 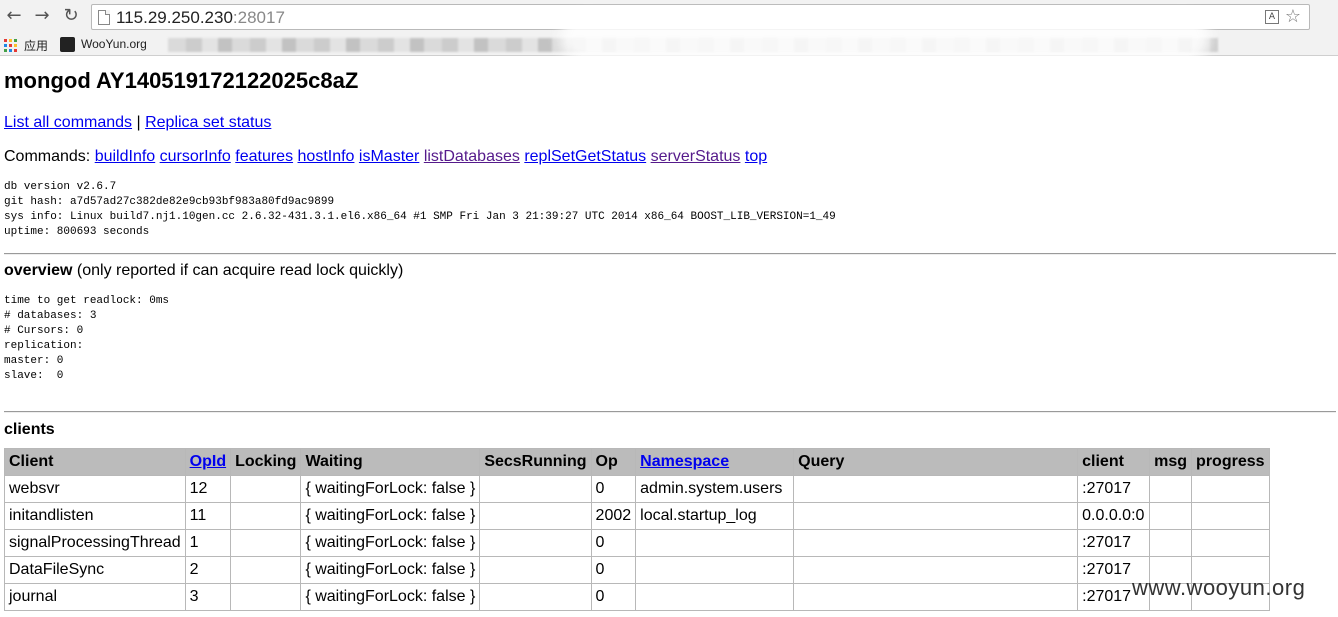 I want to click on cell-opid: 3, so click(x=208, y=597).